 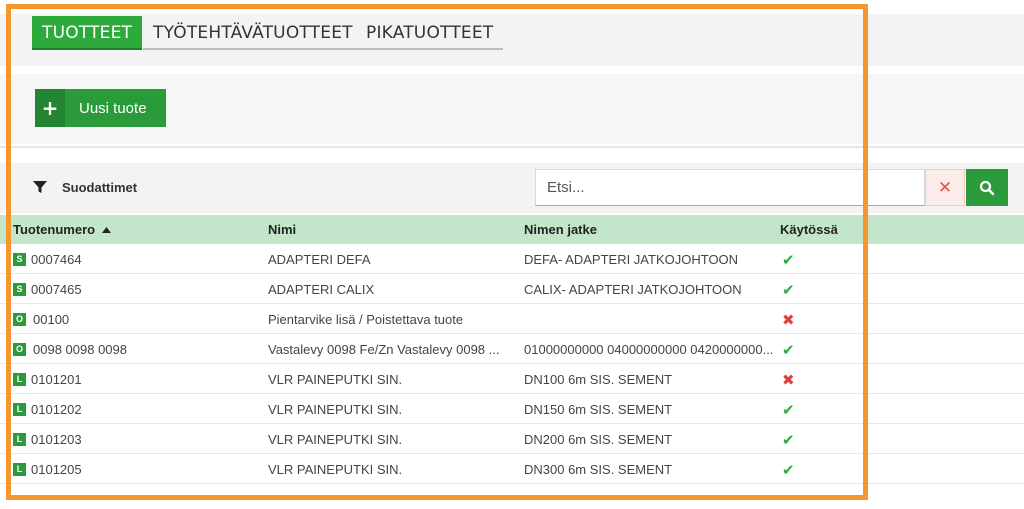 What do you see at coordinates (512, 229) in the screenshot?
I see `table-header: Tuotenumero Nimi Nimen jatke Käytössä` at bounding box center [512, 229].